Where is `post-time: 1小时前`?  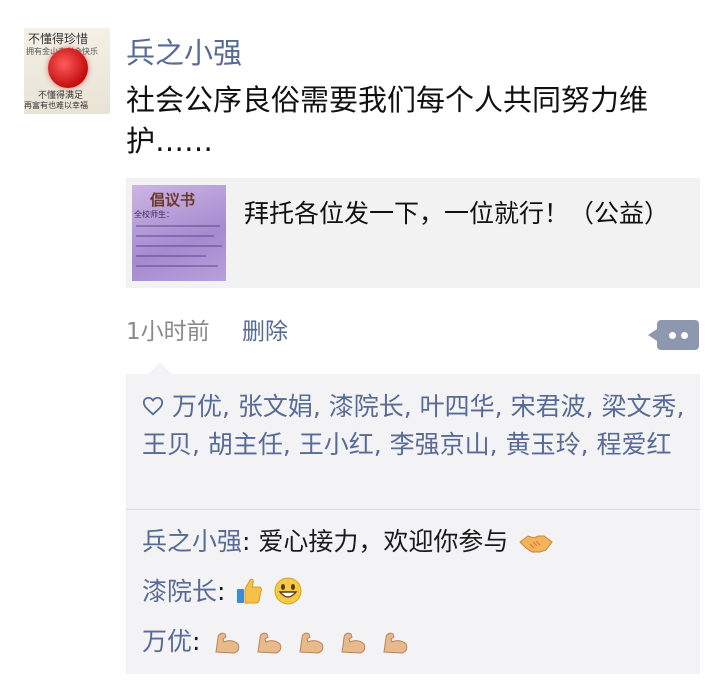 post-time: 1小时前 is located at coordinates (168, 332).